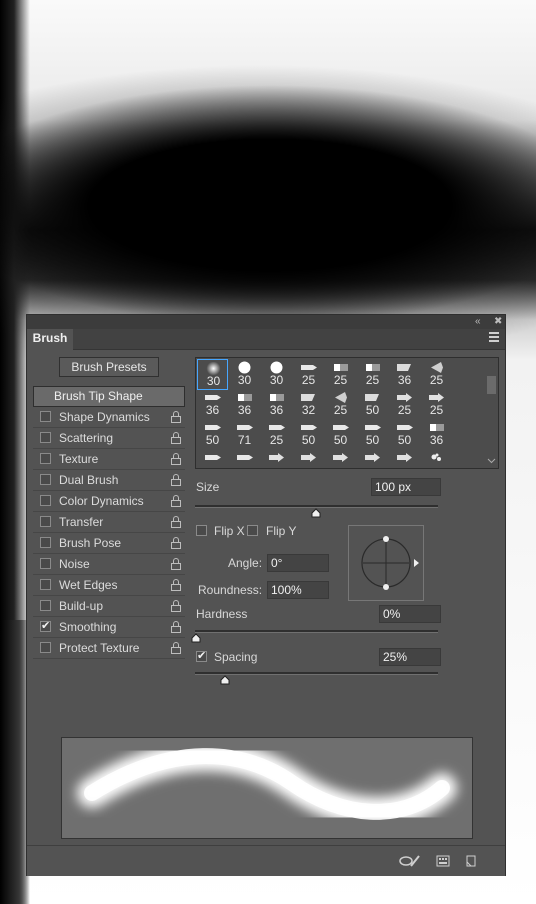 This screenshot has height=904, width=536. I want to click on spacing-slider, so click(316, 673).